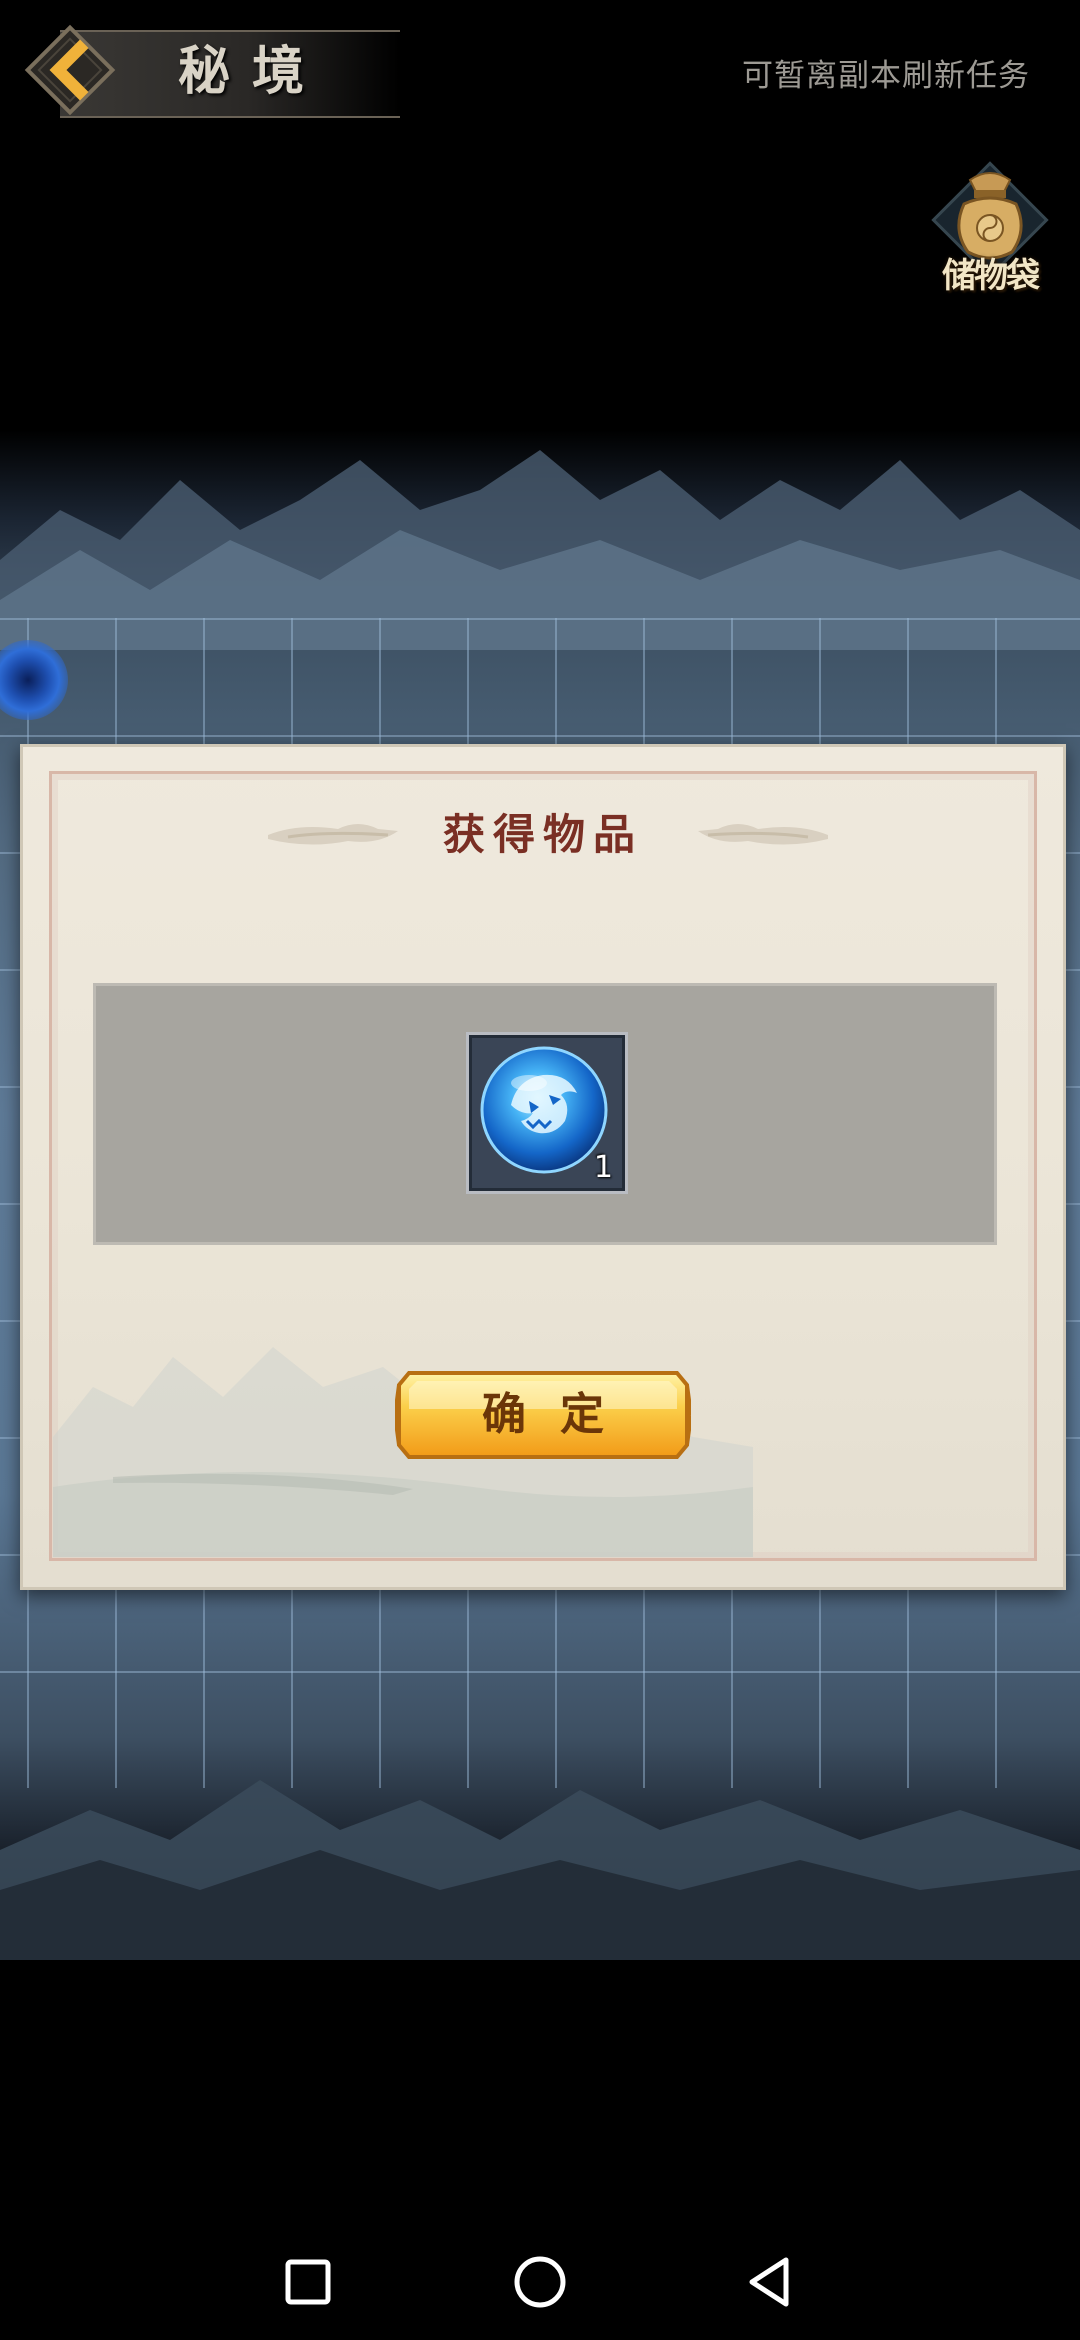  What do you see at coordinates (990, 230) in the screenshot?
I see `storage-bag-button: 储物袋` at bounding box center [990, 230].